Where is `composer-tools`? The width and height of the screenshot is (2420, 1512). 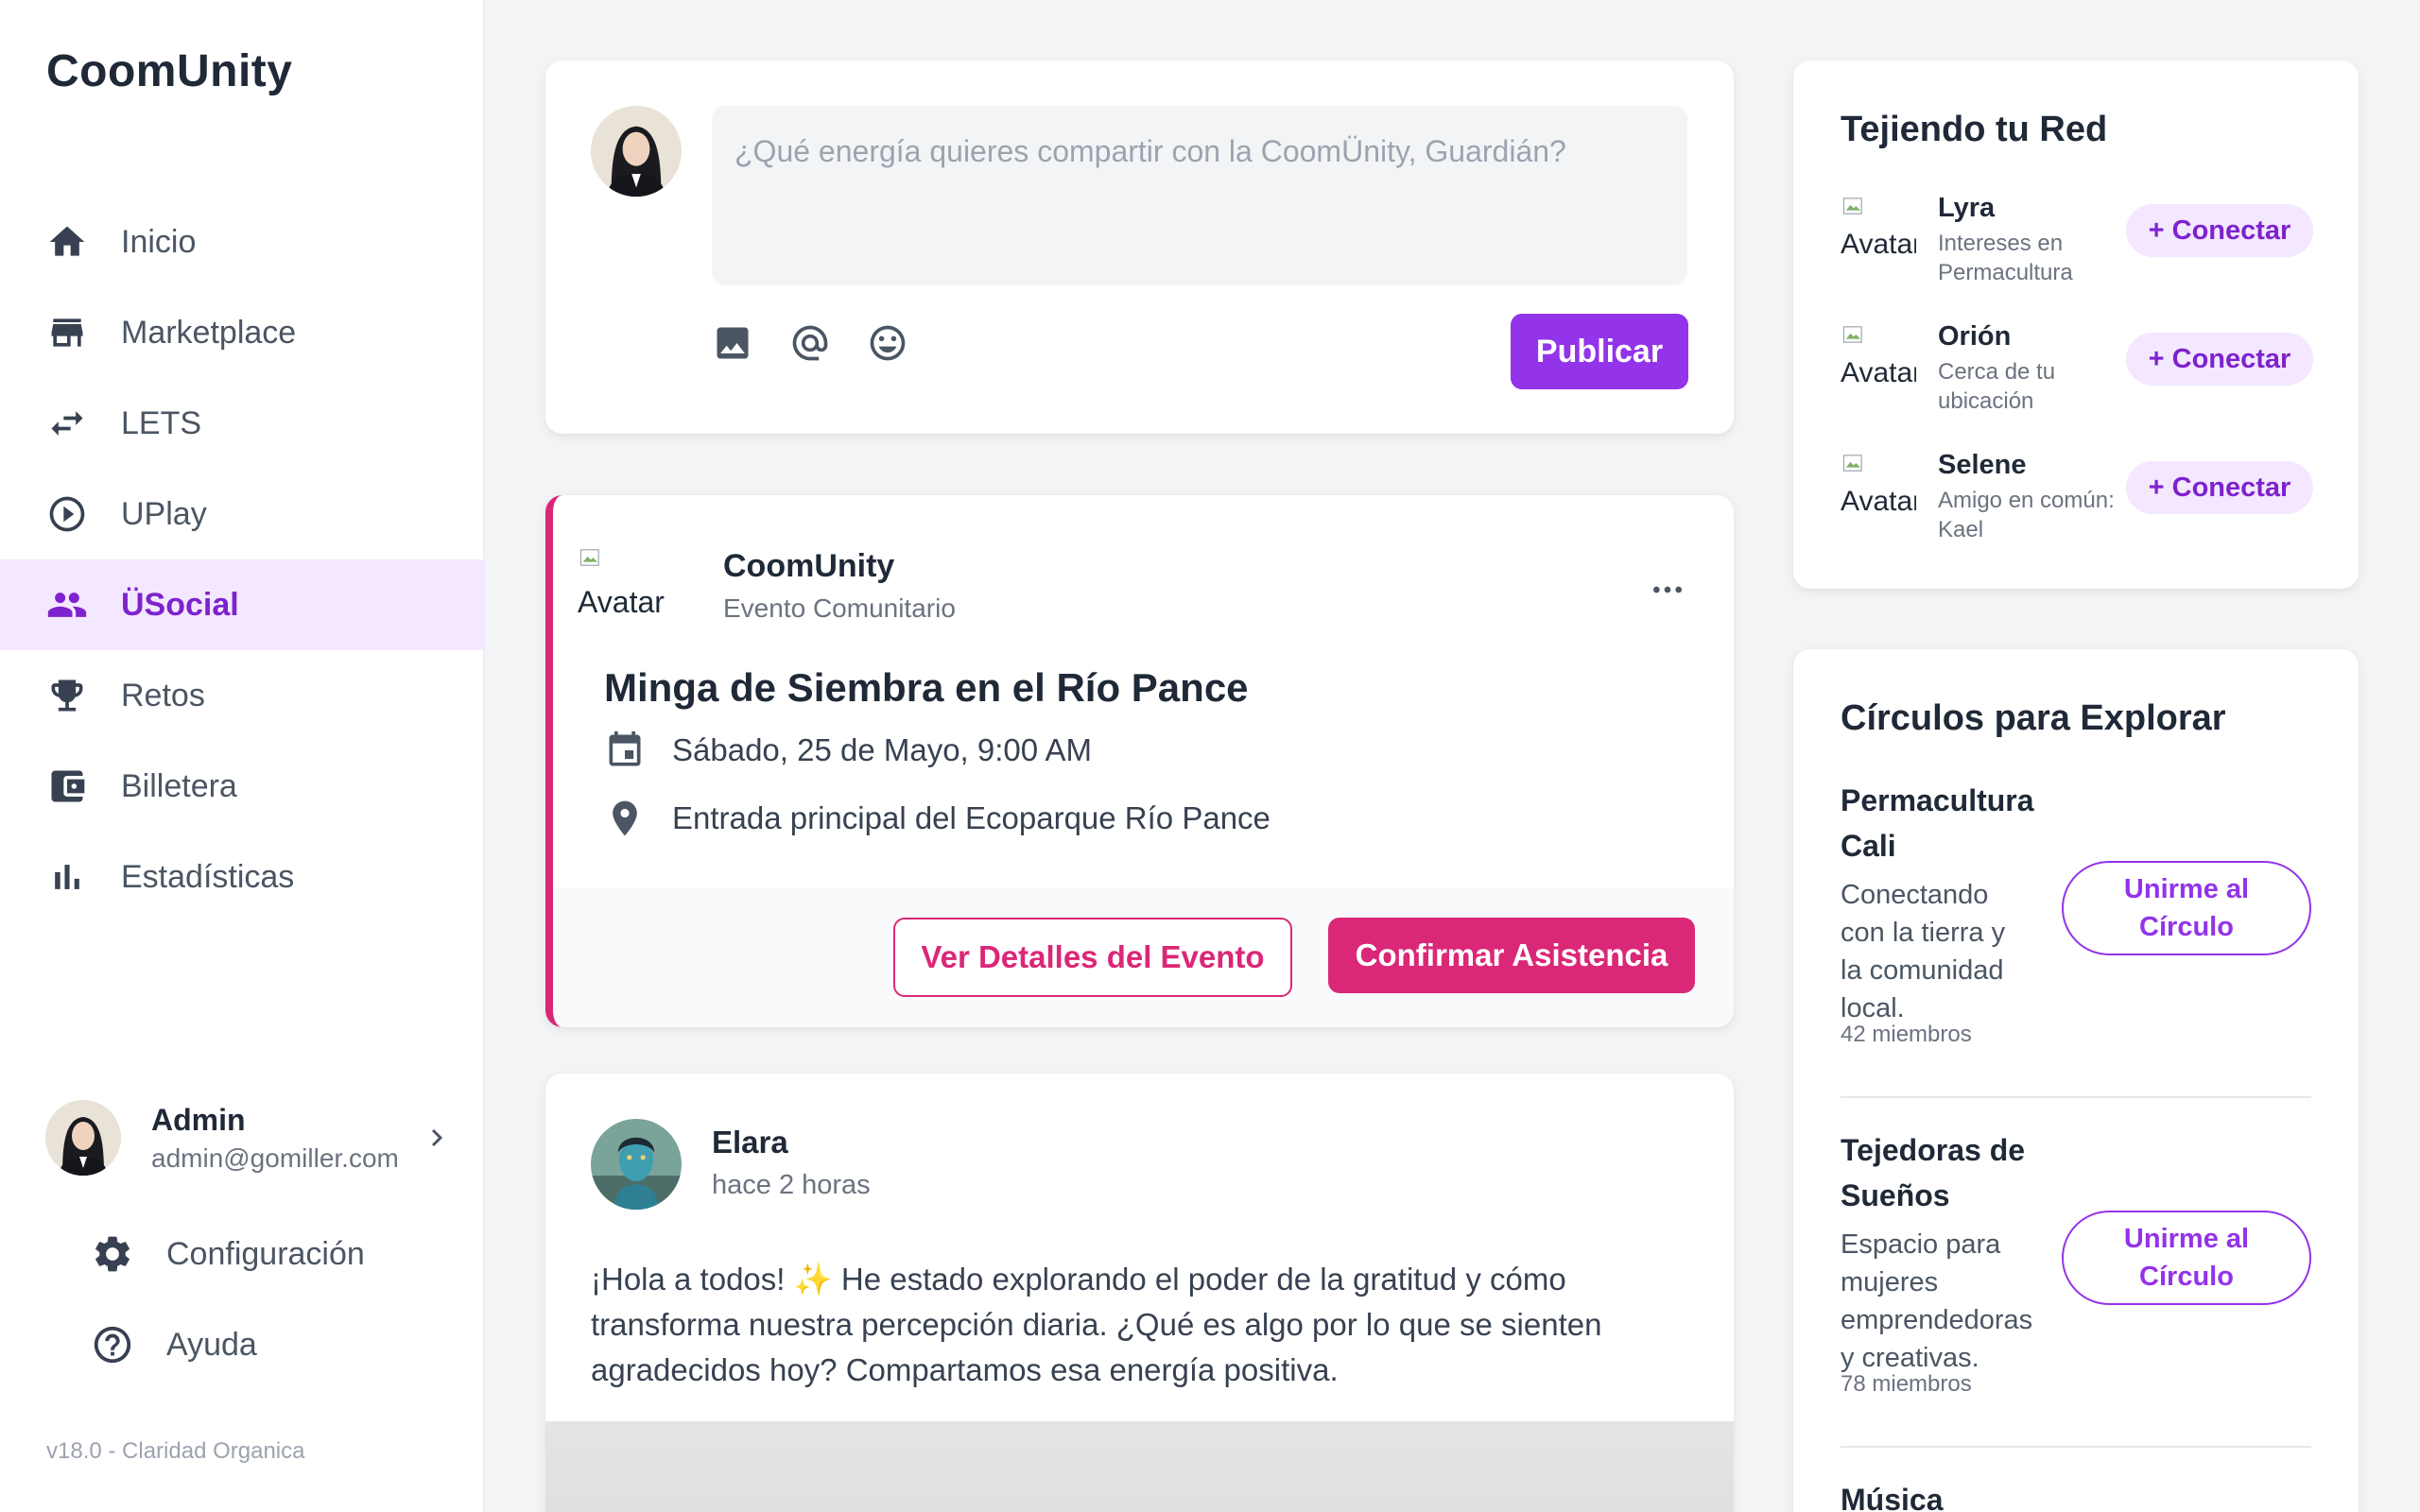
composer-tools is located at coordinates (810, 343).